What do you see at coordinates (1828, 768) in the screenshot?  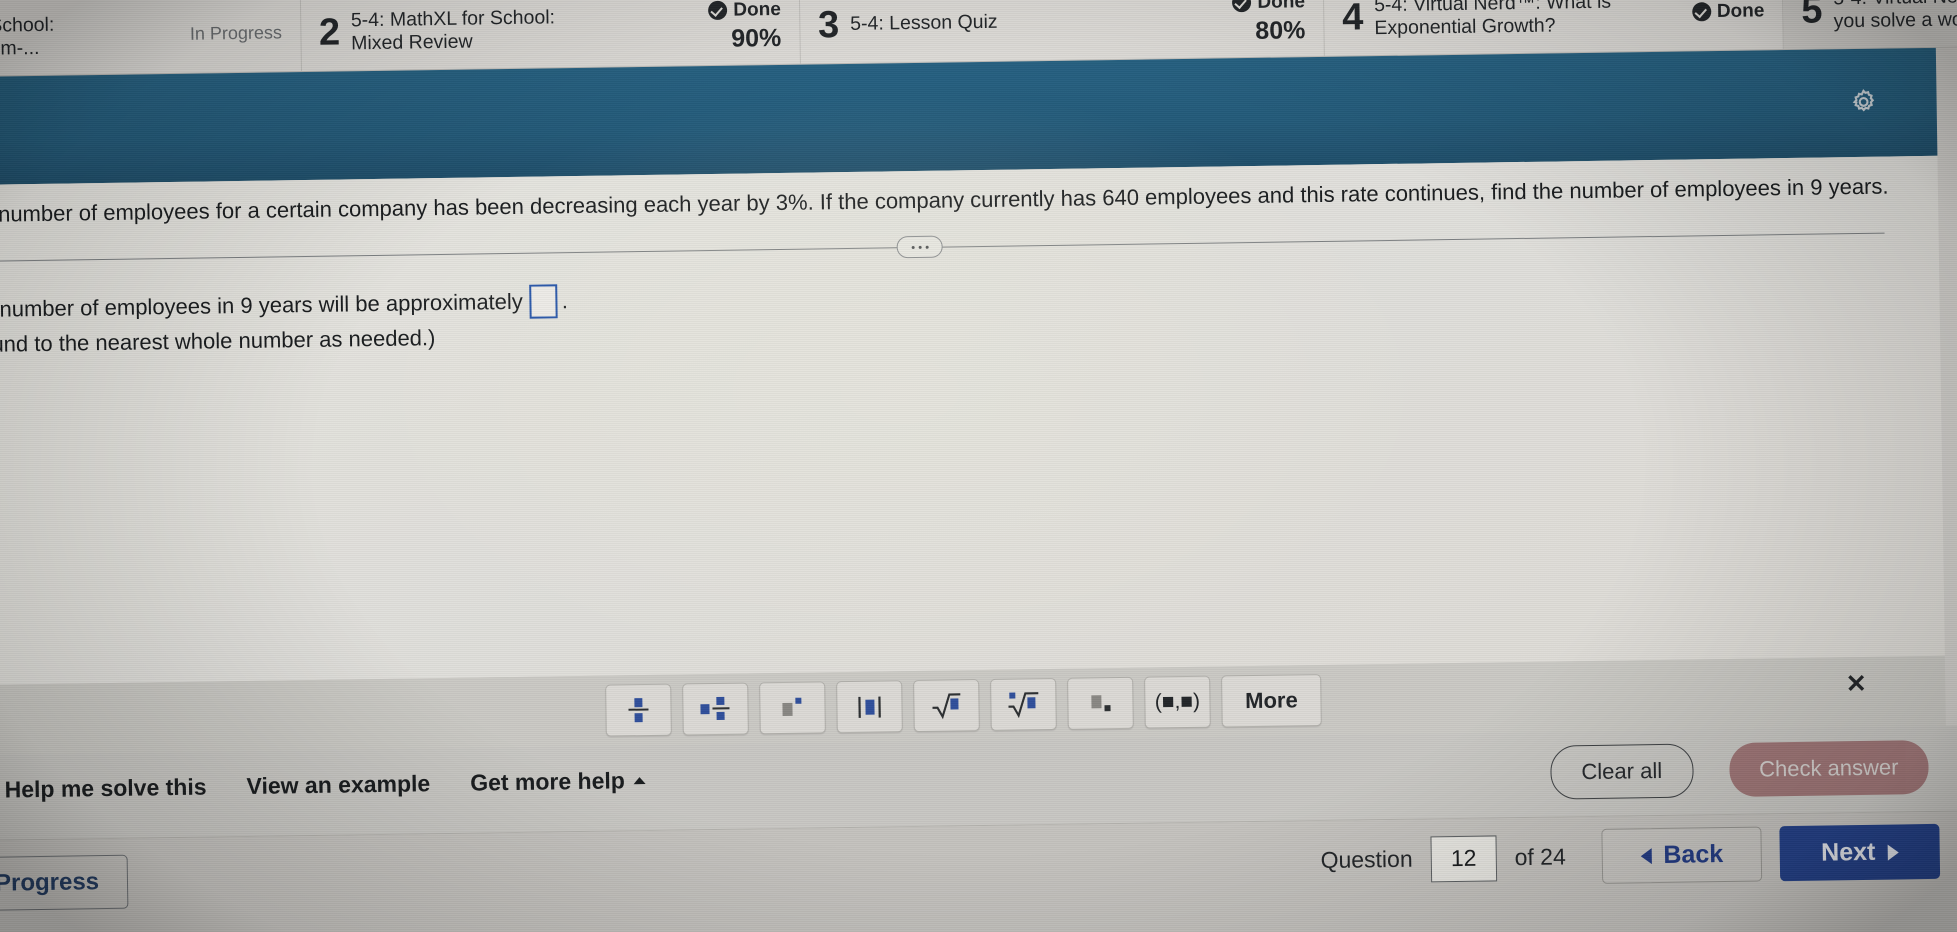 I see `check-answer-button: Check answer` at bounding box center [1828, 768].